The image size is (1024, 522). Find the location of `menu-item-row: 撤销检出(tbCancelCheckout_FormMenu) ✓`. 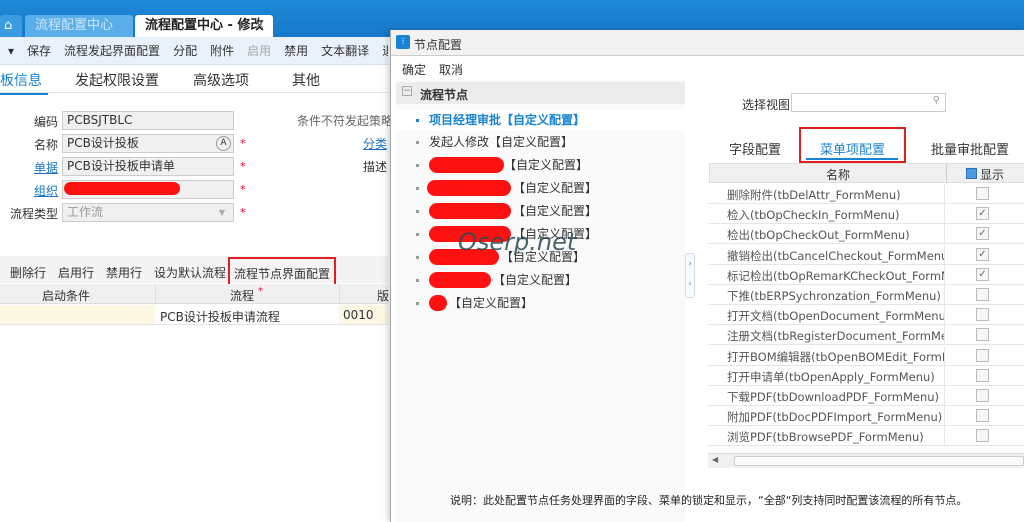

menu-item-row: 撤销检出(tbCancelCheckout_FormMenu) ✓ is located at coordinates (866, 254).